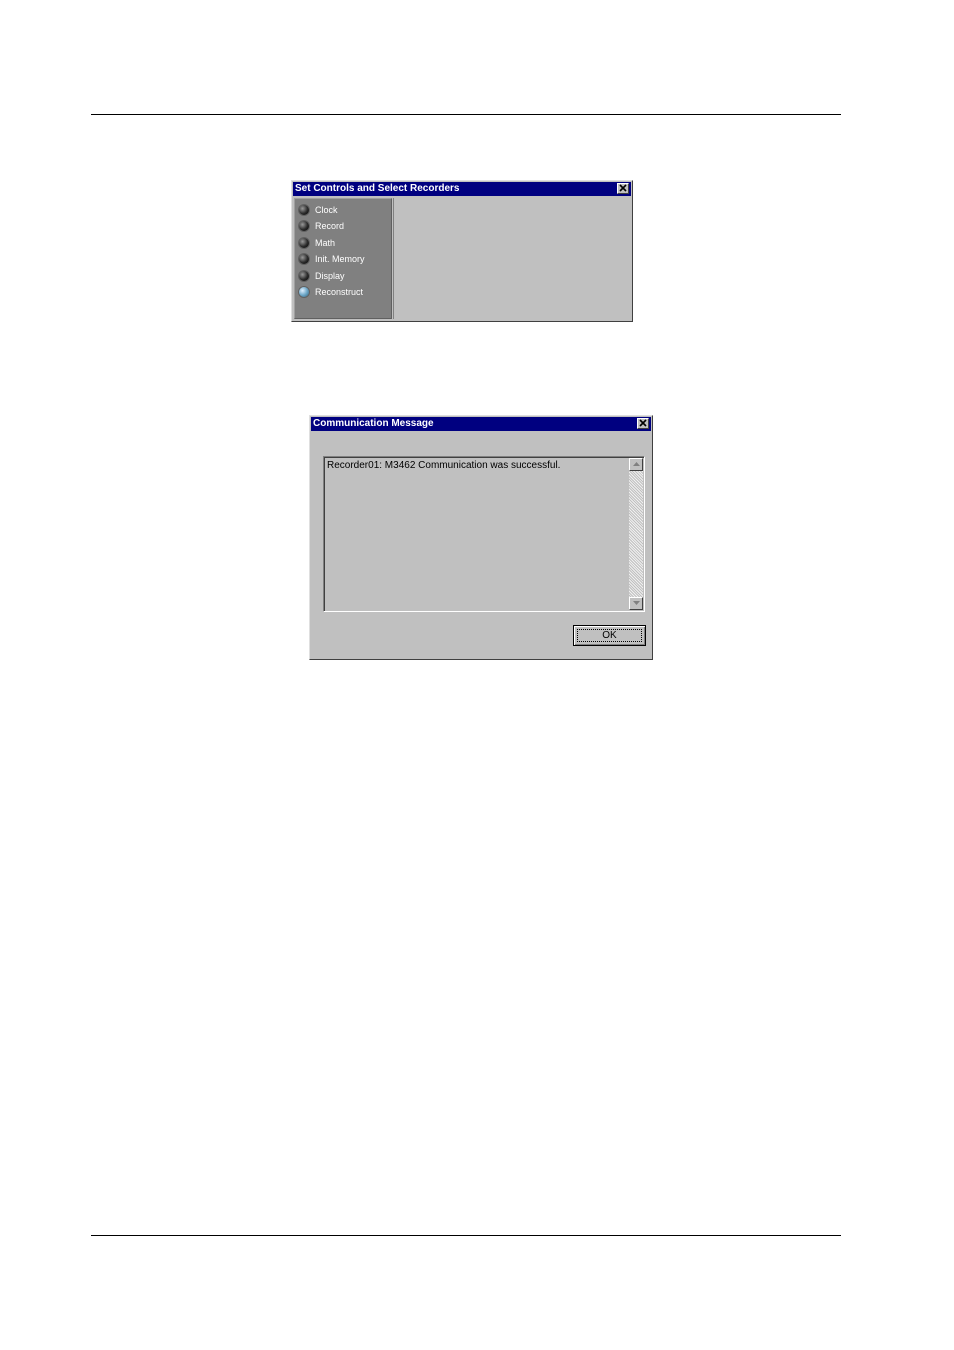 Image resolution: width=954 pixels, height=1350 pixels. I want to click on sidebar-item-math: Math, so click(317, 243).